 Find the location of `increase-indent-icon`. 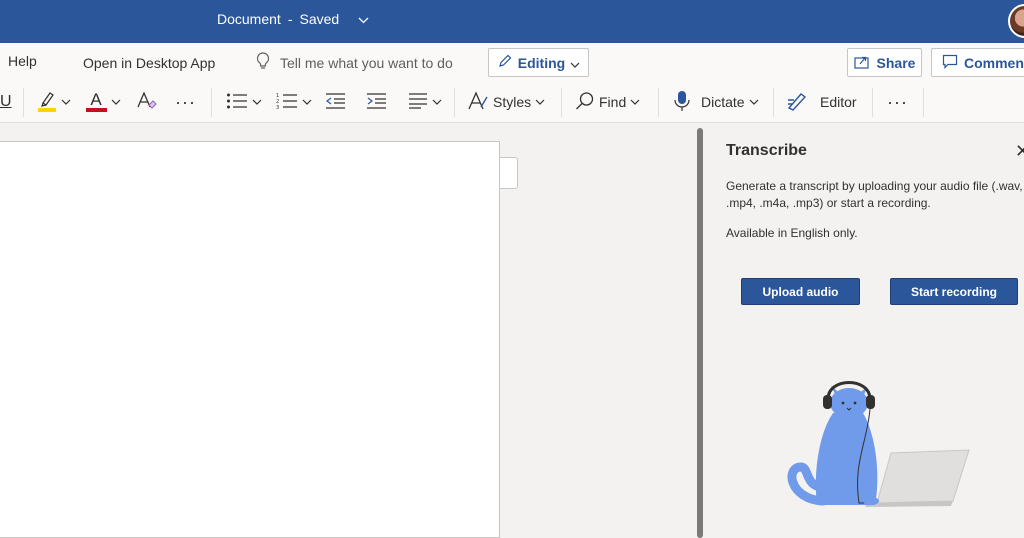

increase-indent-icon is located at coordinates (376, 102).